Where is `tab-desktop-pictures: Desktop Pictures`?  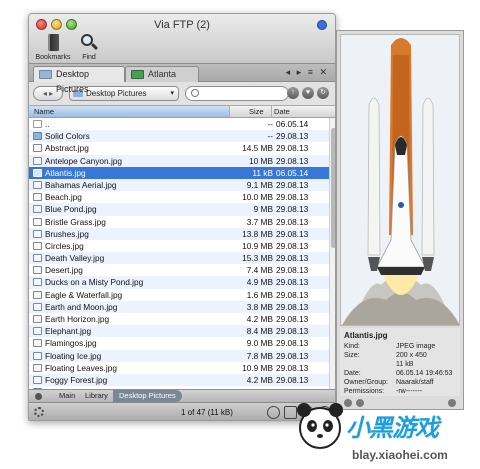
tab-desktop-pictures: Desktop Pictures is located at coordinates (79, 80).